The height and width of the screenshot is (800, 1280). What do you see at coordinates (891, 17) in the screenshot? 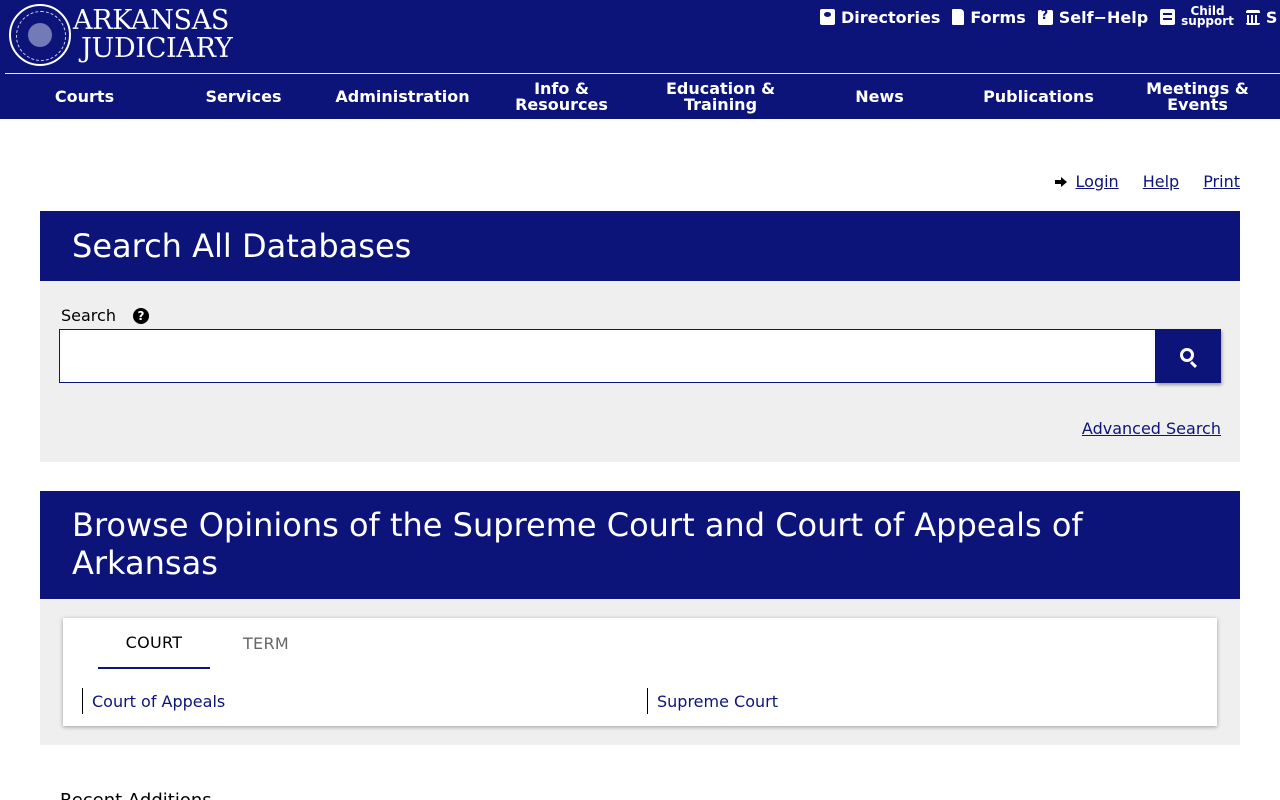
I see `directories-label: Directories` at bounding box center [891, 17].